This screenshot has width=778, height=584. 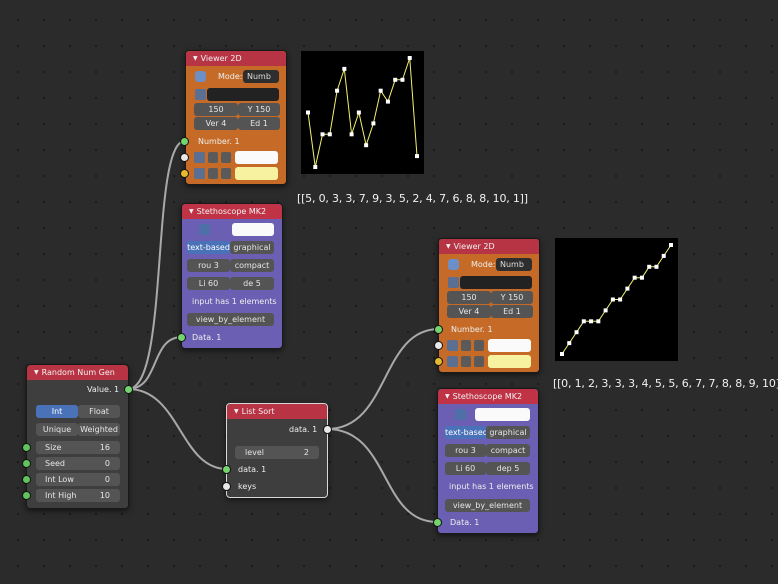 What do you see at coordinates (128, 389) in the screenshot?
I see `random-value-output-socket` at bounding box center [128, 389].